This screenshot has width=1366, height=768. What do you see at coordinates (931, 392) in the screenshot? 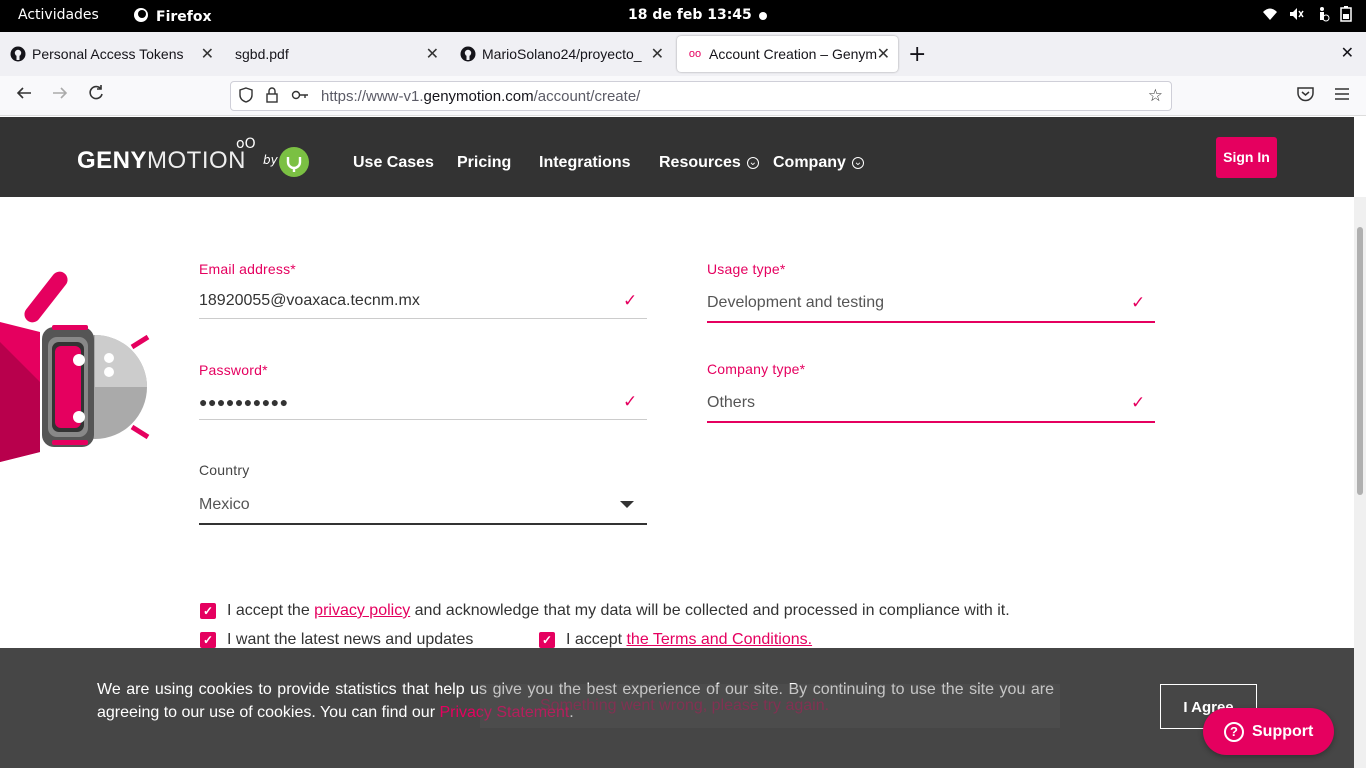
I see `company-type-select: Company type* Others ✓` at bounding box center [931, 392].